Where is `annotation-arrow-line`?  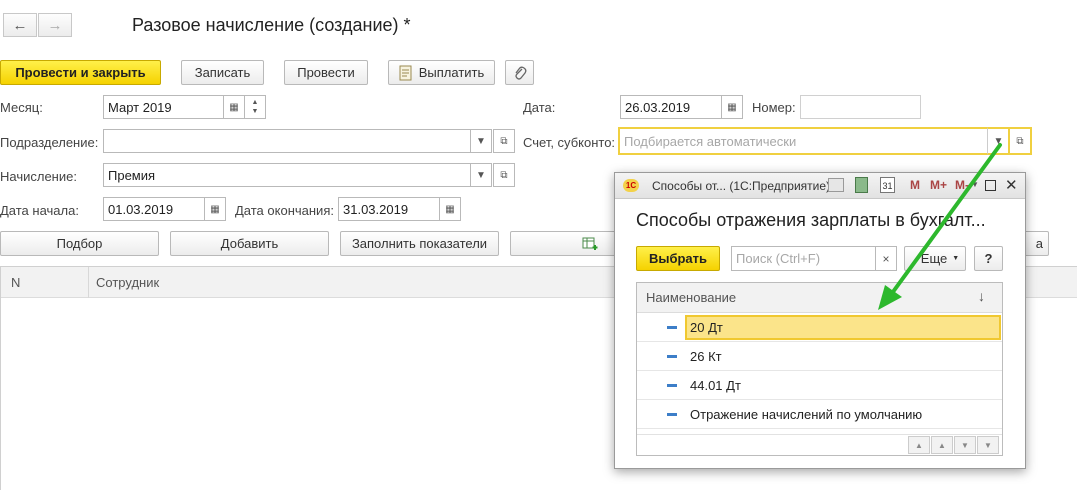
annotation-arrow-line is located at coordinates (945, 220).